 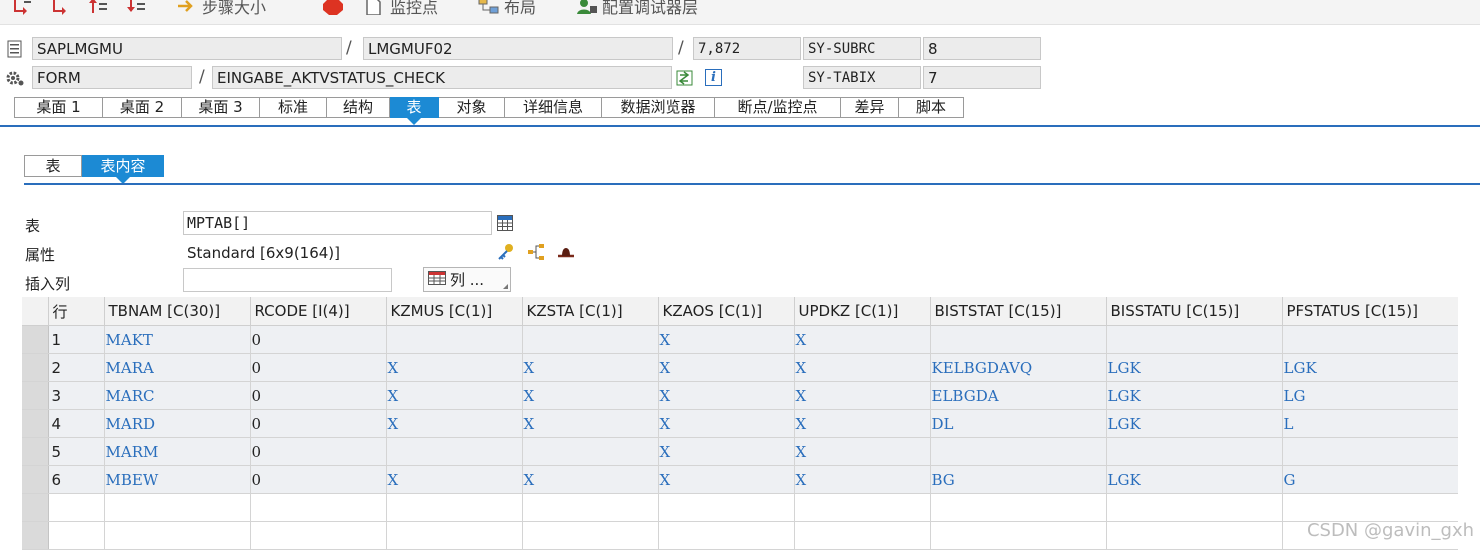 I want to click on table-cell: KELBGDAVQ, so click(x=1018, y=367).